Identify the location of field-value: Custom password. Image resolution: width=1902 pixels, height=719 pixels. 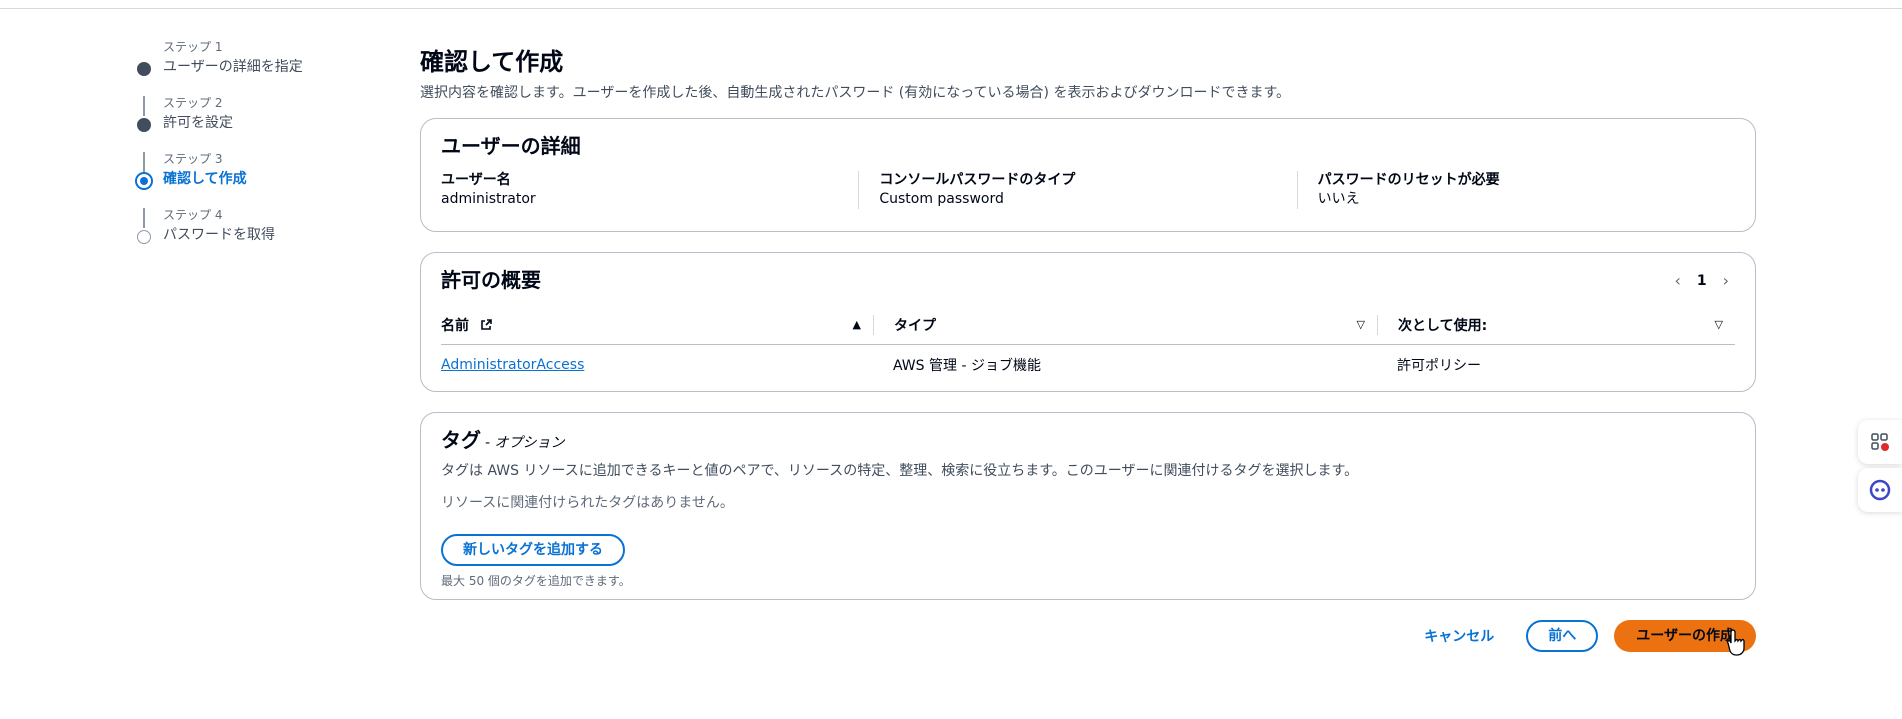
(941, 199).